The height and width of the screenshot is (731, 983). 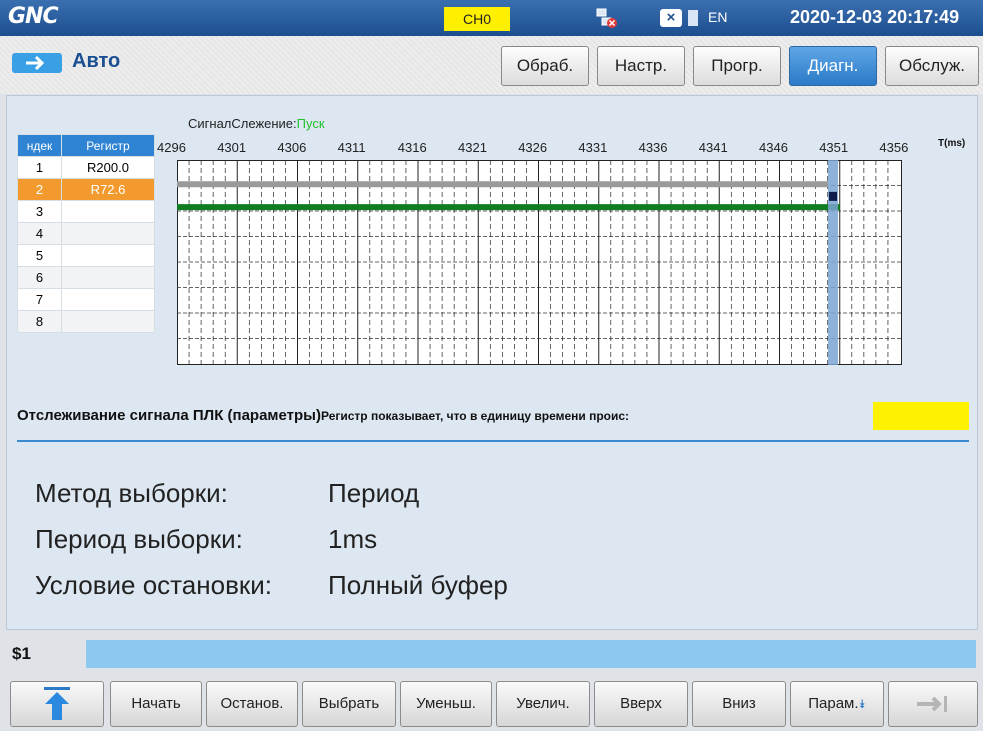 I want to click on table-row-selected: 2 R72.6, so click(x=86, y=189).